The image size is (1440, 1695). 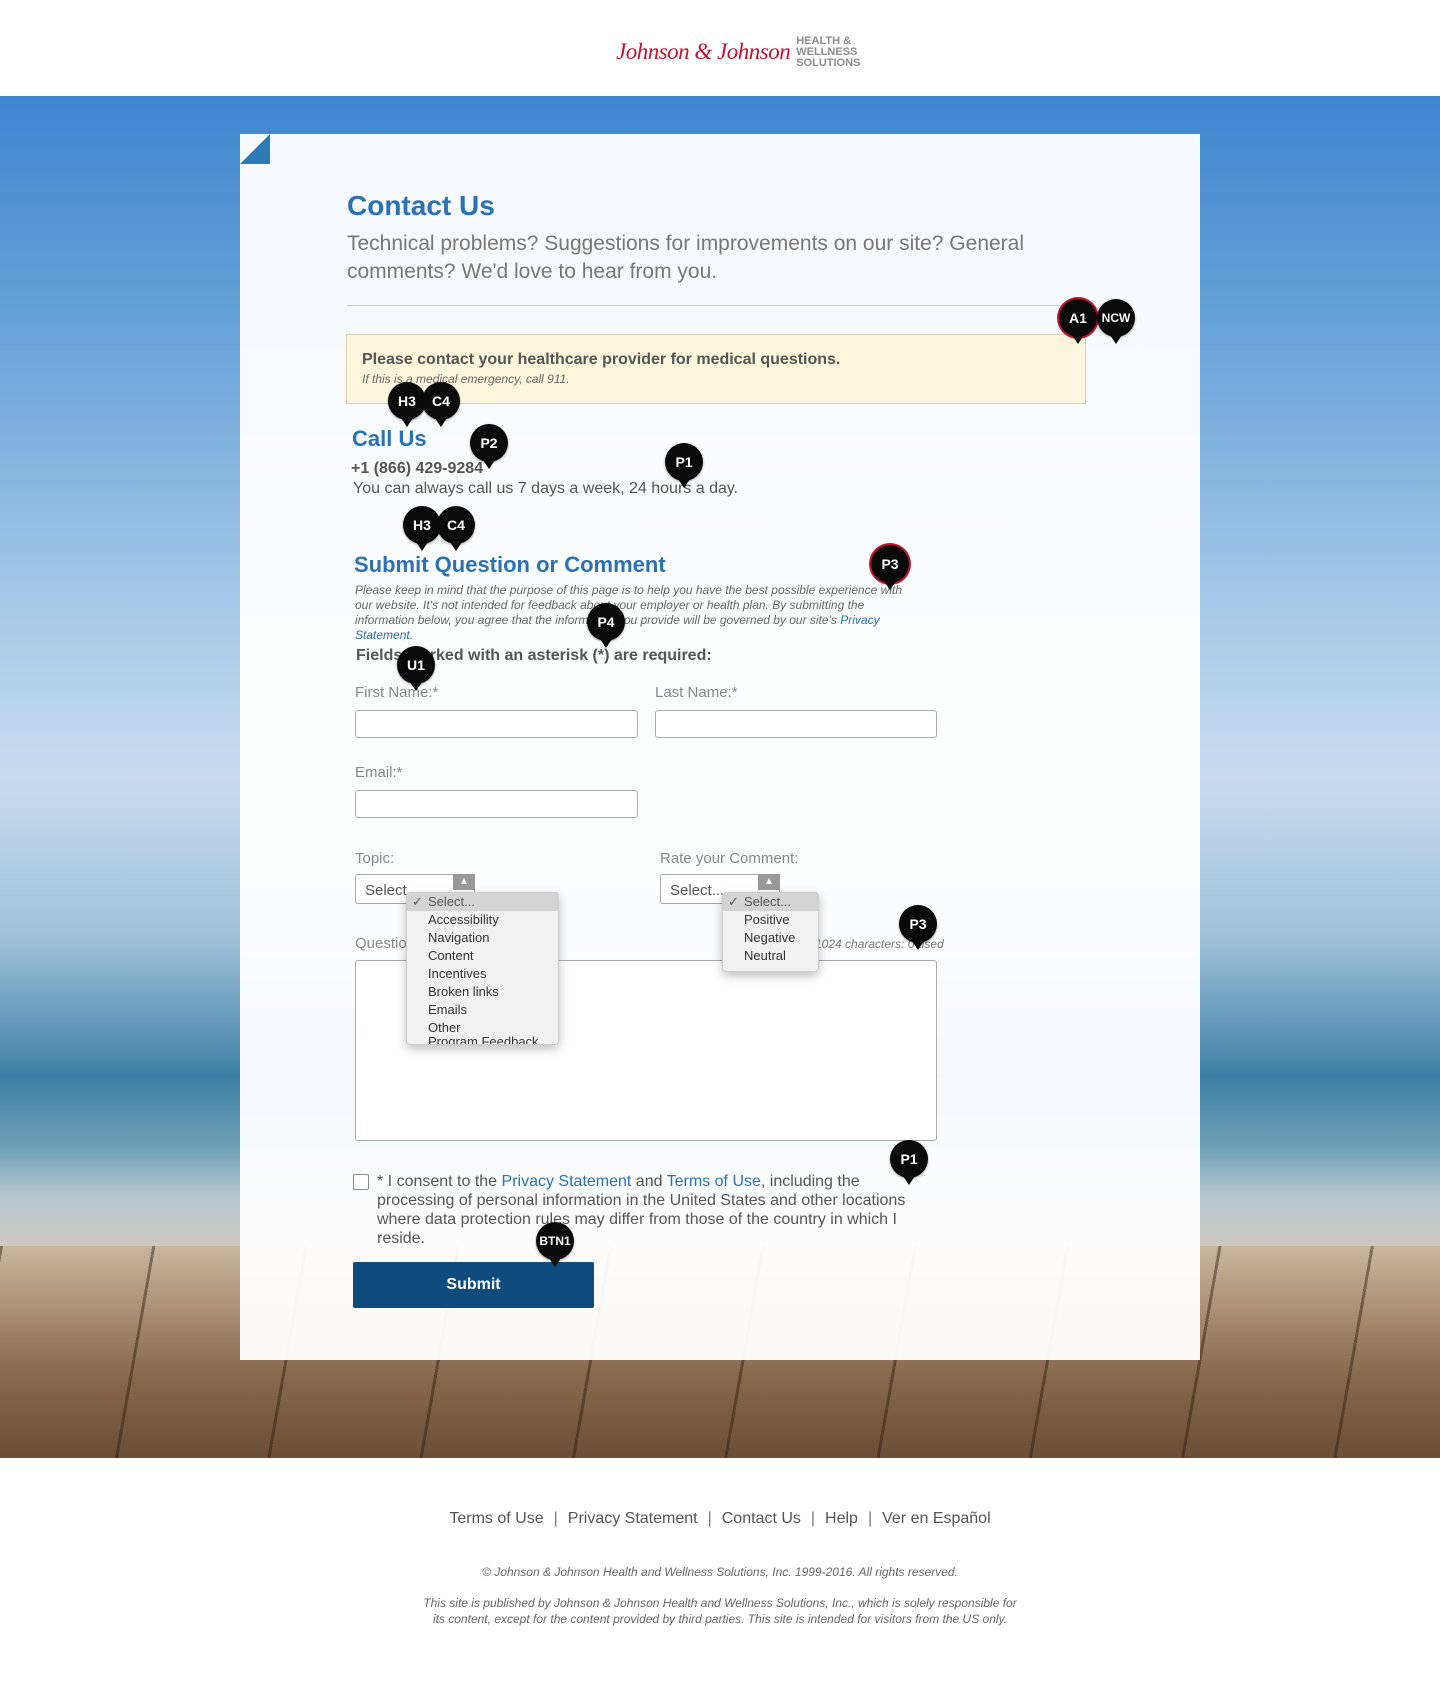 What do you see at coordinates (714, 1181) in the screenshot?
I see `consent-terms-link: Terms of Use` at bounding box center [714, 1181].